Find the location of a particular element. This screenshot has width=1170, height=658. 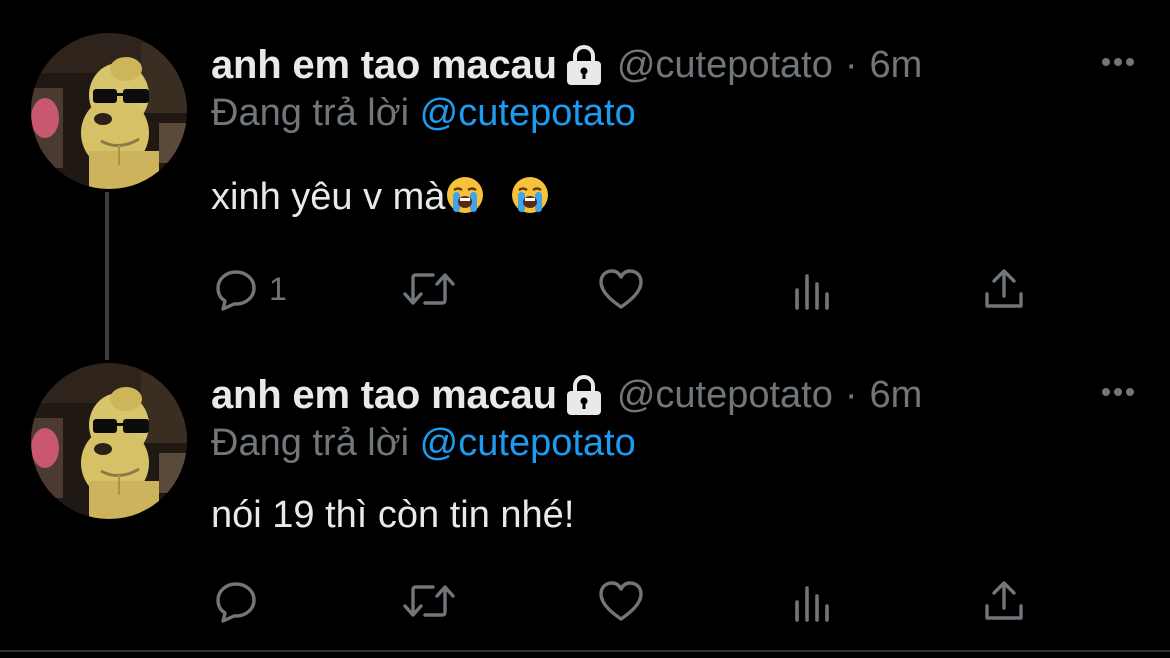

tweet-text-content: nói 19 thì còn tin nhé! is located at coordinates (393, 515).